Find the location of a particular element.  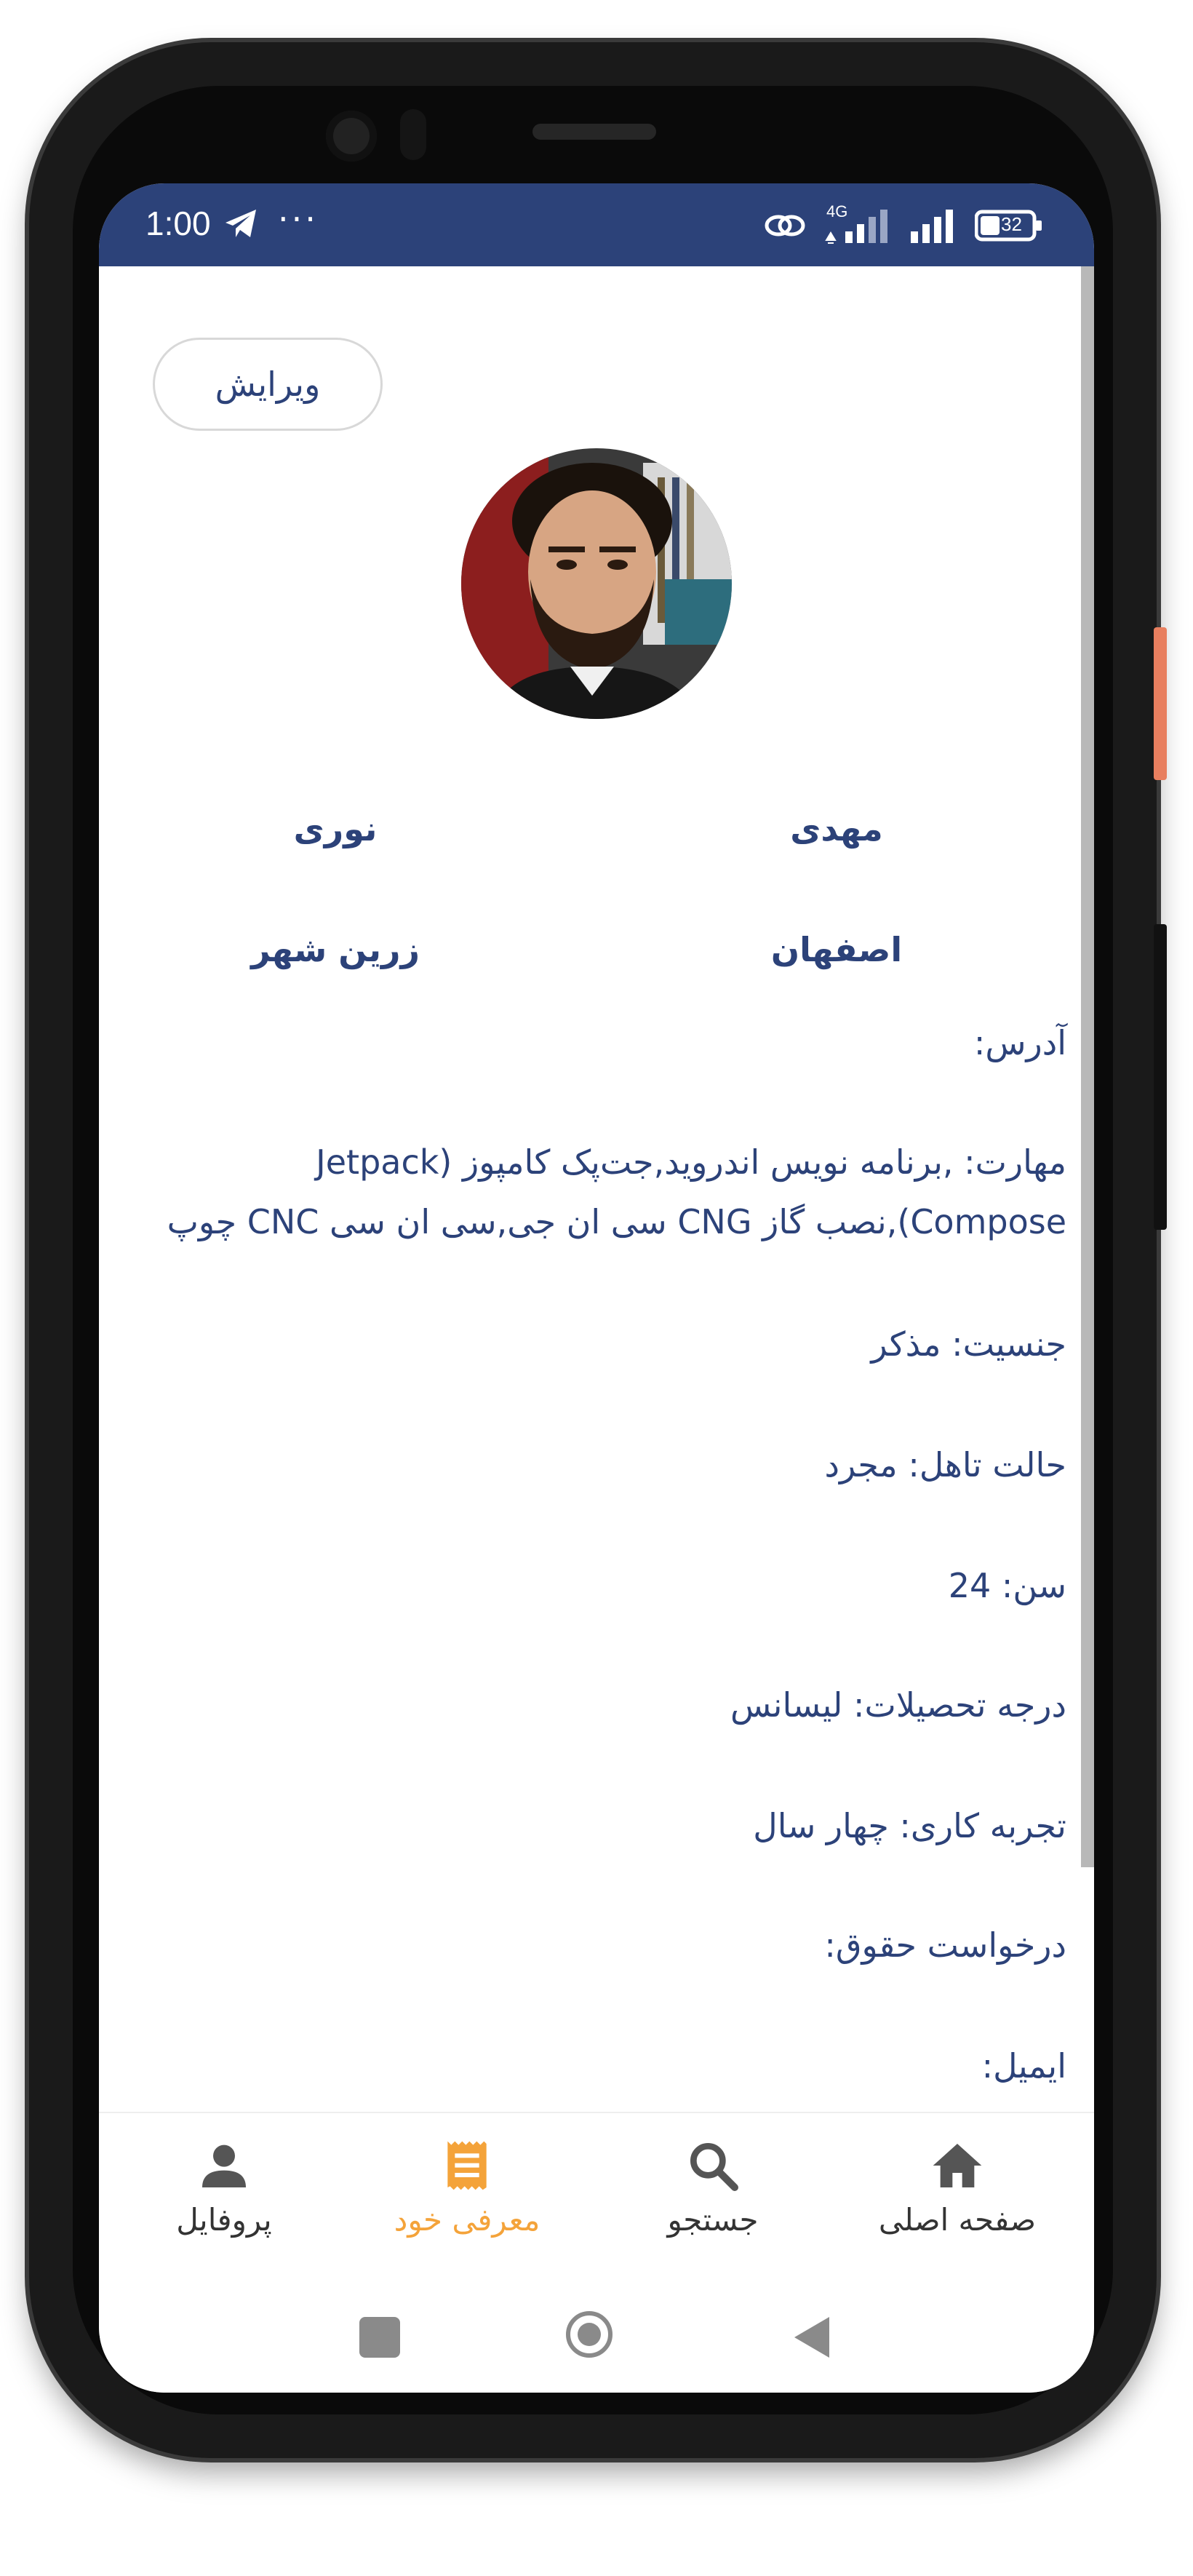

education-field: درجه تحصیلات: لیسانس is located at coordinates (898, 1705).